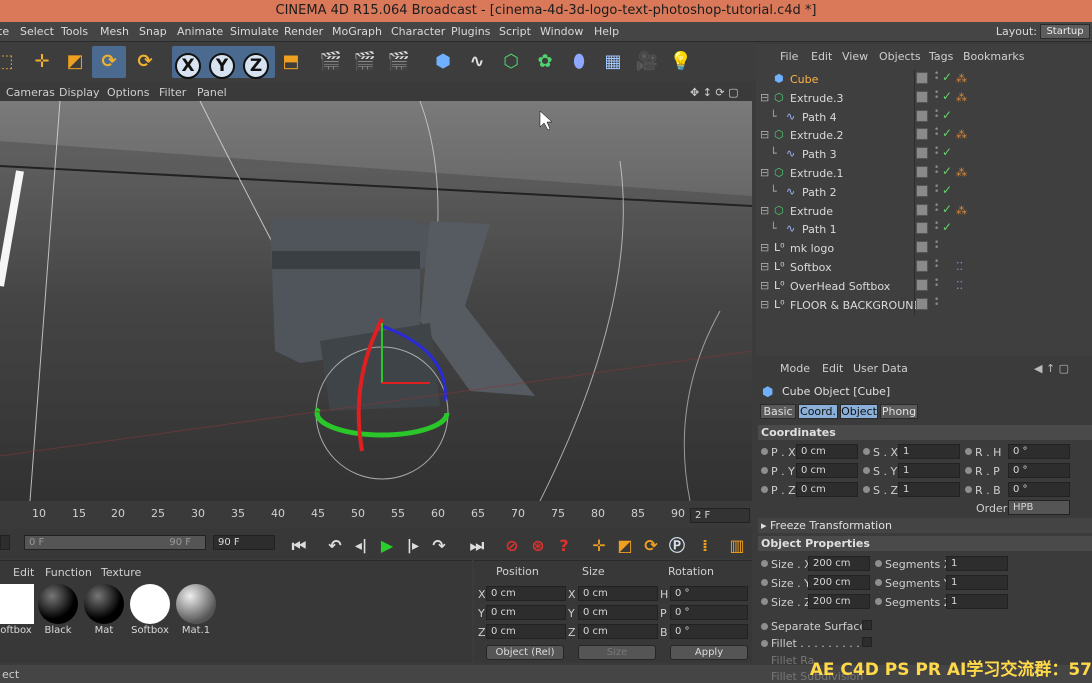 Image resolution: width=1092 pixels, height=683 pixels. Describe the element at coordinates (79, 92) in the screenshot. I see `viewport-menu-display: Display` at that location.